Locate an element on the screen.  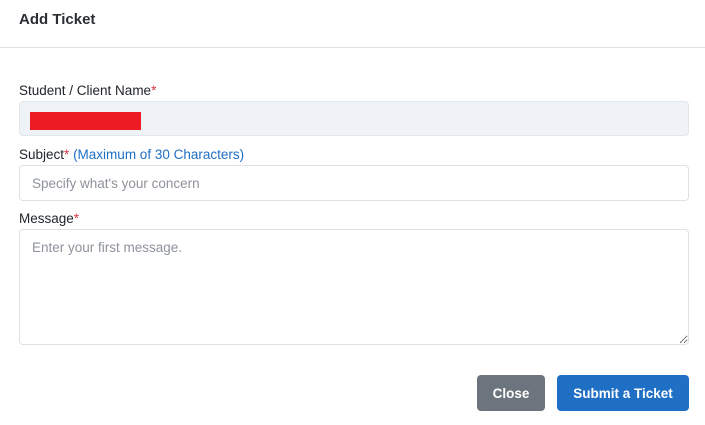
subject-field-label: Subject* (Maximum of 30 Characters) is located at coordinates (131, 154).